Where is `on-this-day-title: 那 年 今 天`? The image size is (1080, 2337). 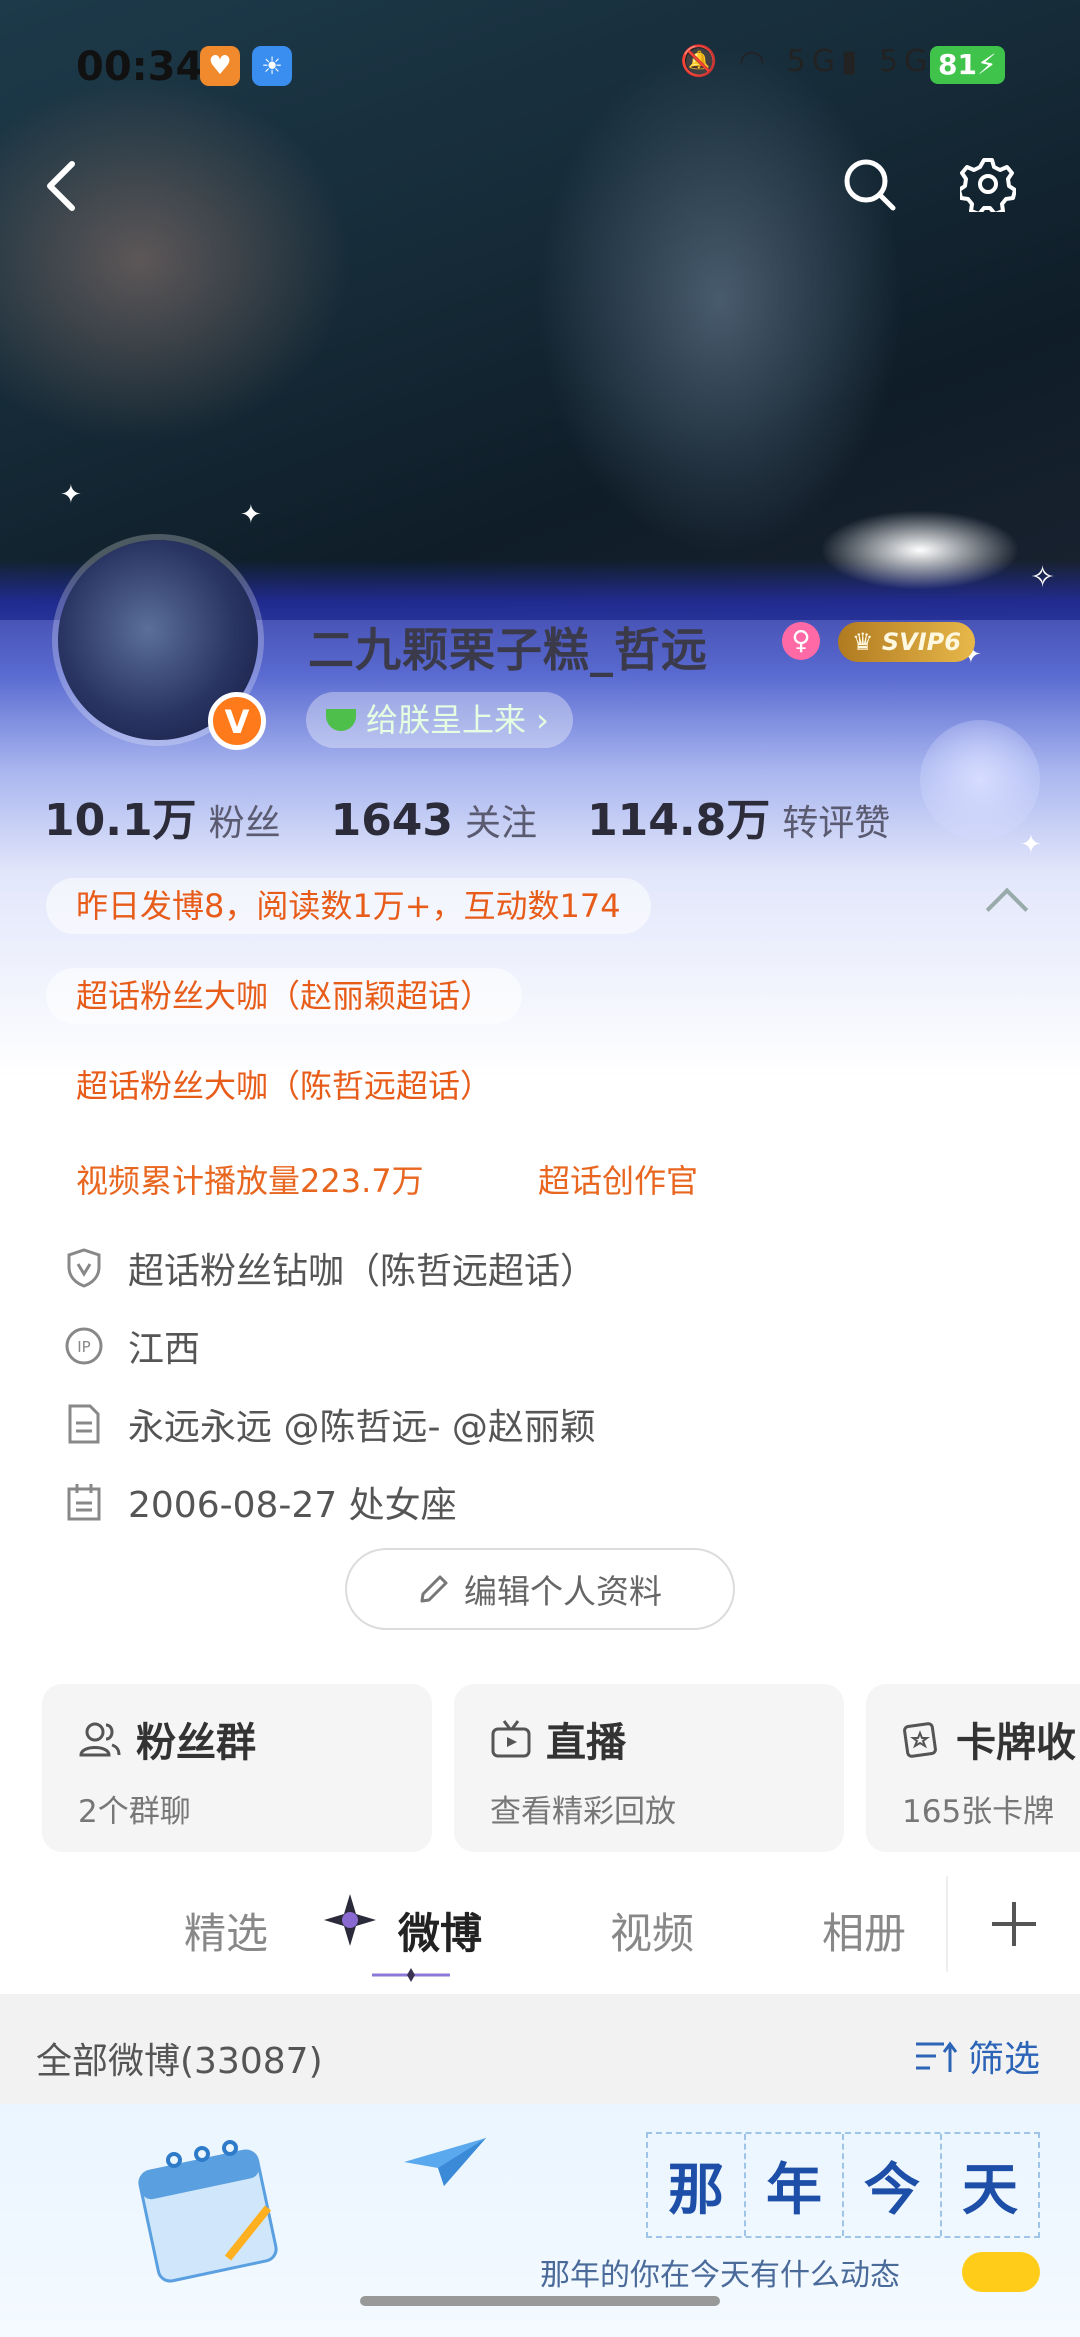 on-this-day-title: 那 年 今 天 is located at coordinates (843, 2185).